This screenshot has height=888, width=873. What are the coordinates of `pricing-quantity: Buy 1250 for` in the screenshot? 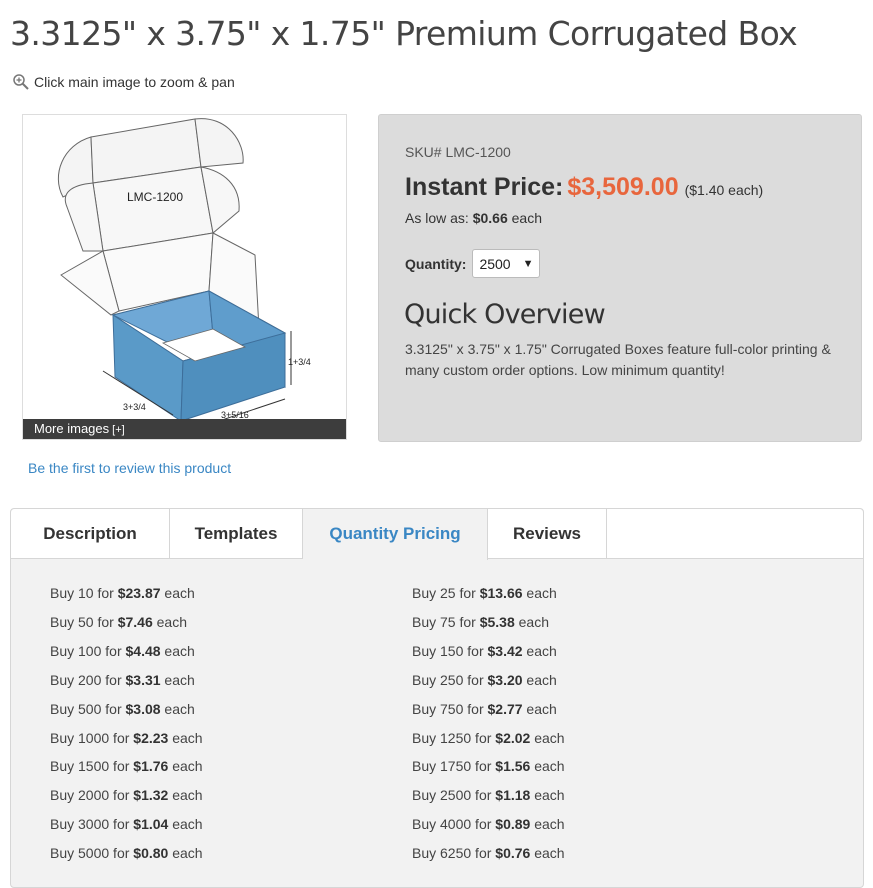 It's located at (454, 737).